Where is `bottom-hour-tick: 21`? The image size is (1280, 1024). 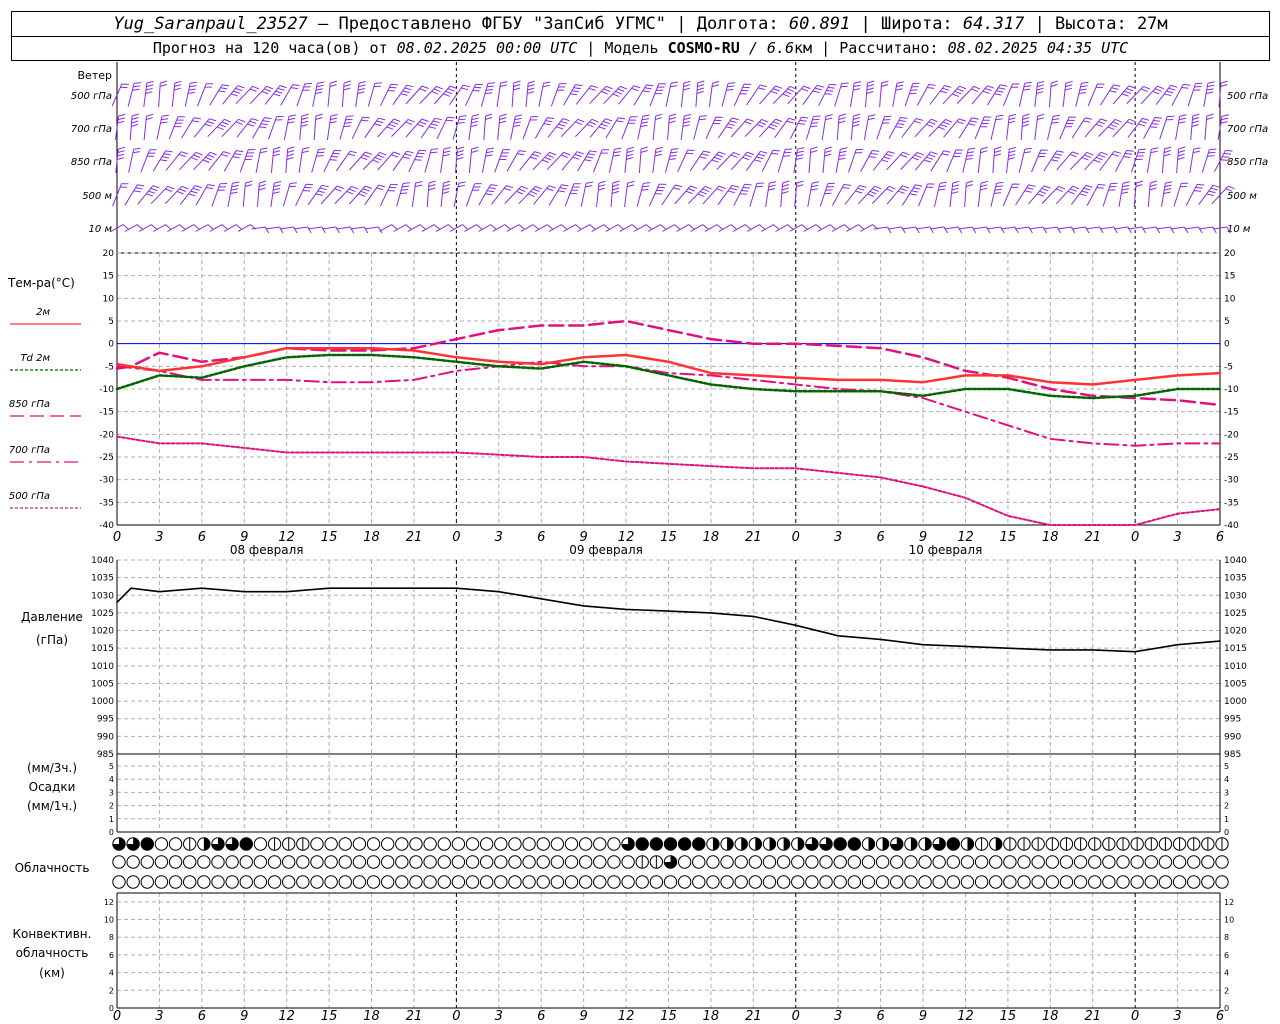
bottom-hour-tick: 21 is located at coordinates (1092, 1016).